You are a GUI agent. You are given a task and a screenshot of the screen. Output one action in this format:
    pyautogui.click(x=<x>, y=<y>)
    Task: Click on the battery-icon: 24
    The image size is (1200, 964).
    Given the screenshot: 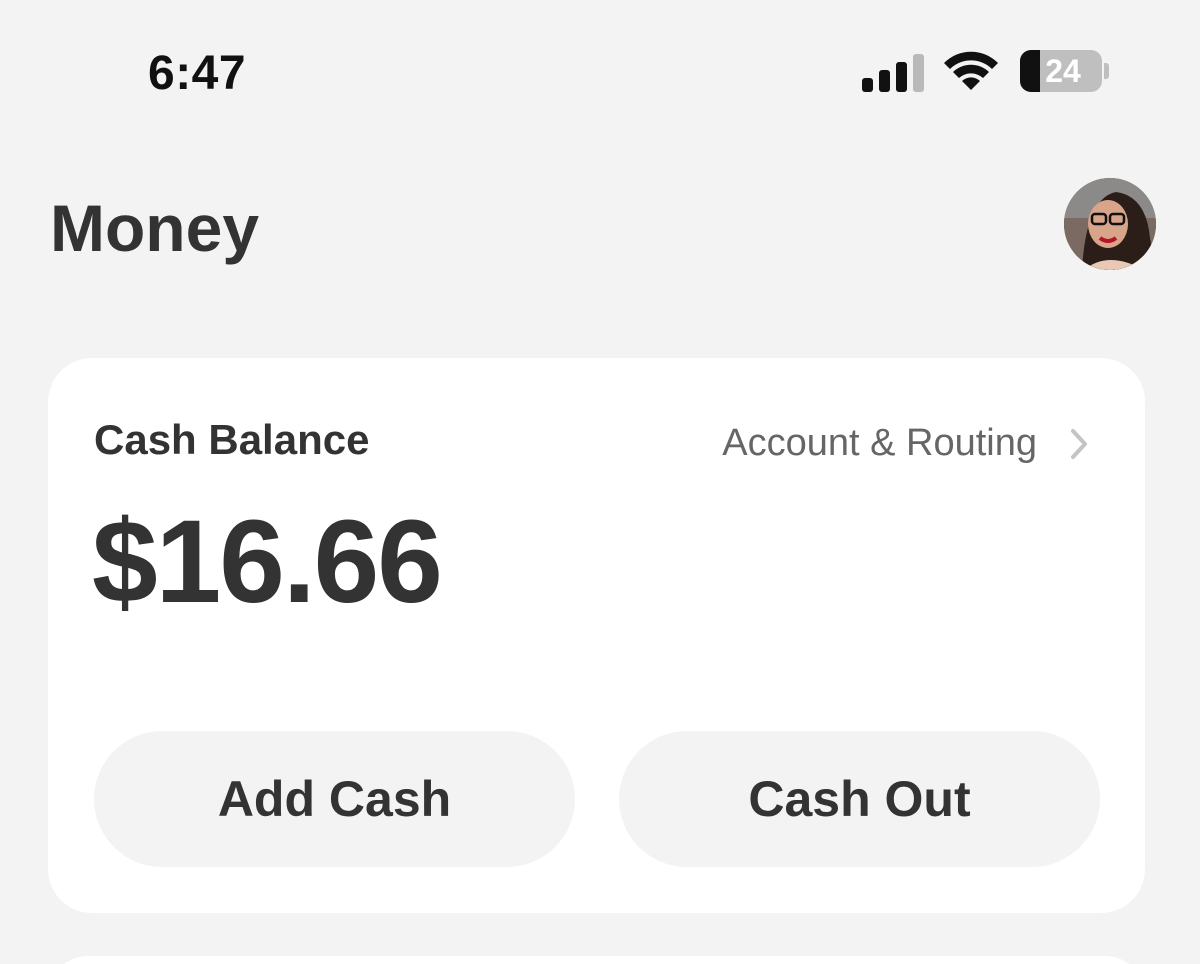 What is the action you would take?
    pyautogui.click(x=1061, y=71)
    